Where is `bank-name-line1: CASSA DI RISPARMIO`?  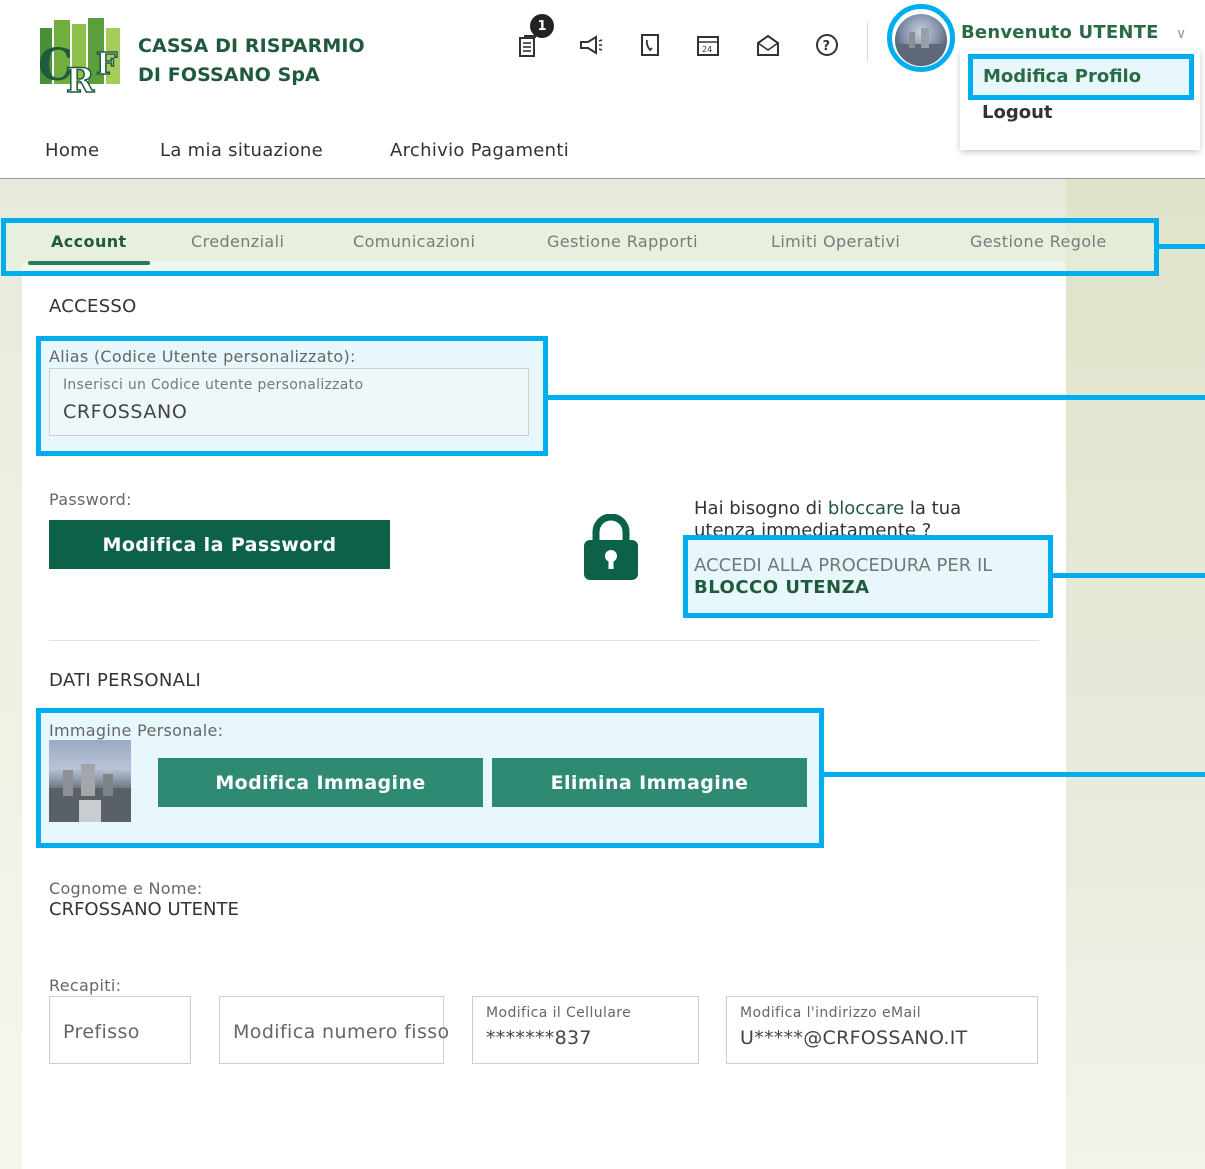
bank-name-line1: CASSA DI RISPARMIO is located at coordinates (251, 46).